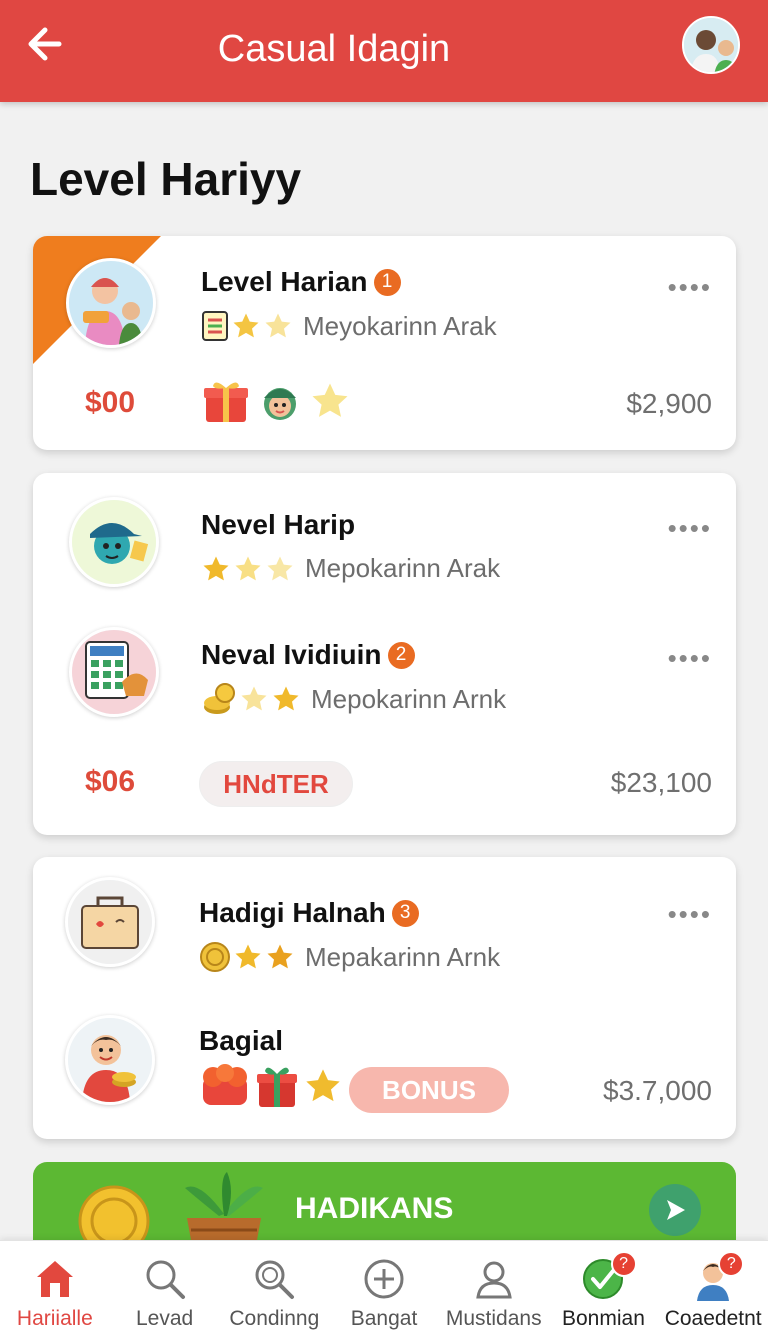  I want to click on nav-item-condinng: Condinng, so click(274, 1292).